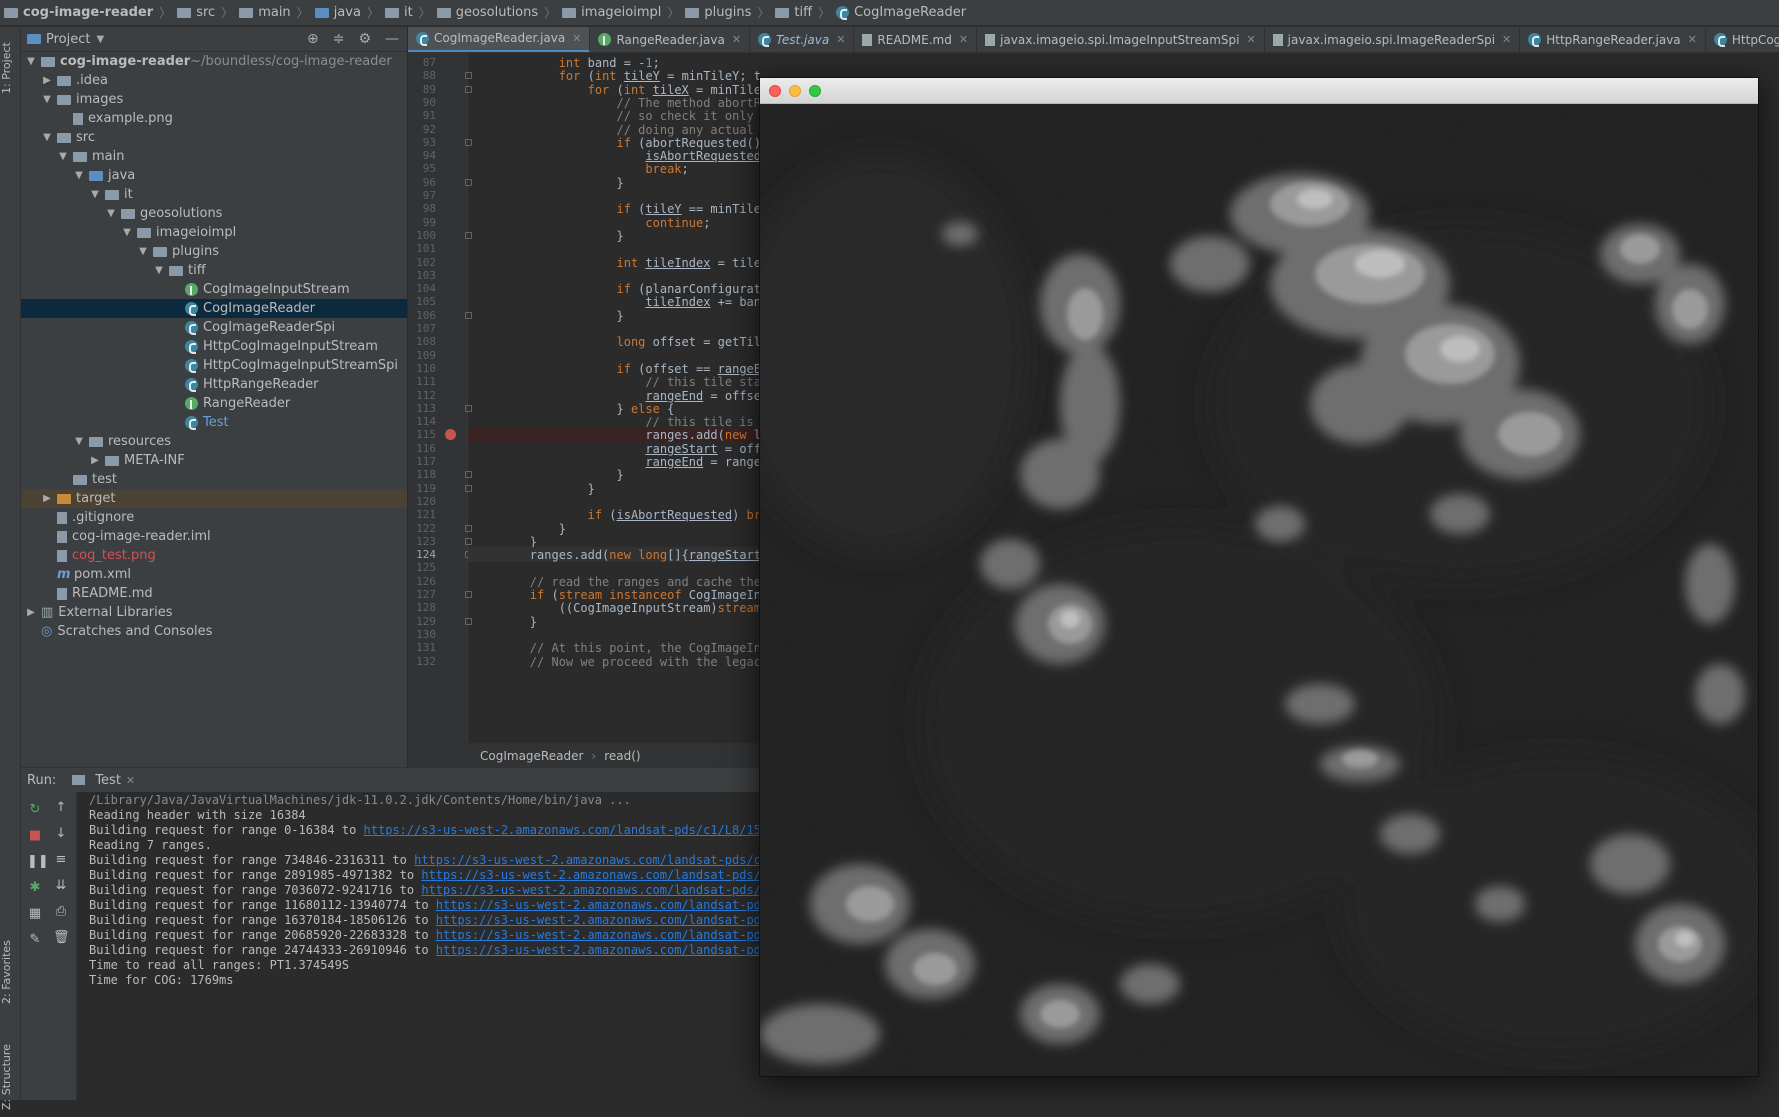 This screenshot has width=1779, height=1117. Describe the element at coordinates (670, 39) in the screenshot. I see `editor-tab: RangeReader.java ✕` at that location.